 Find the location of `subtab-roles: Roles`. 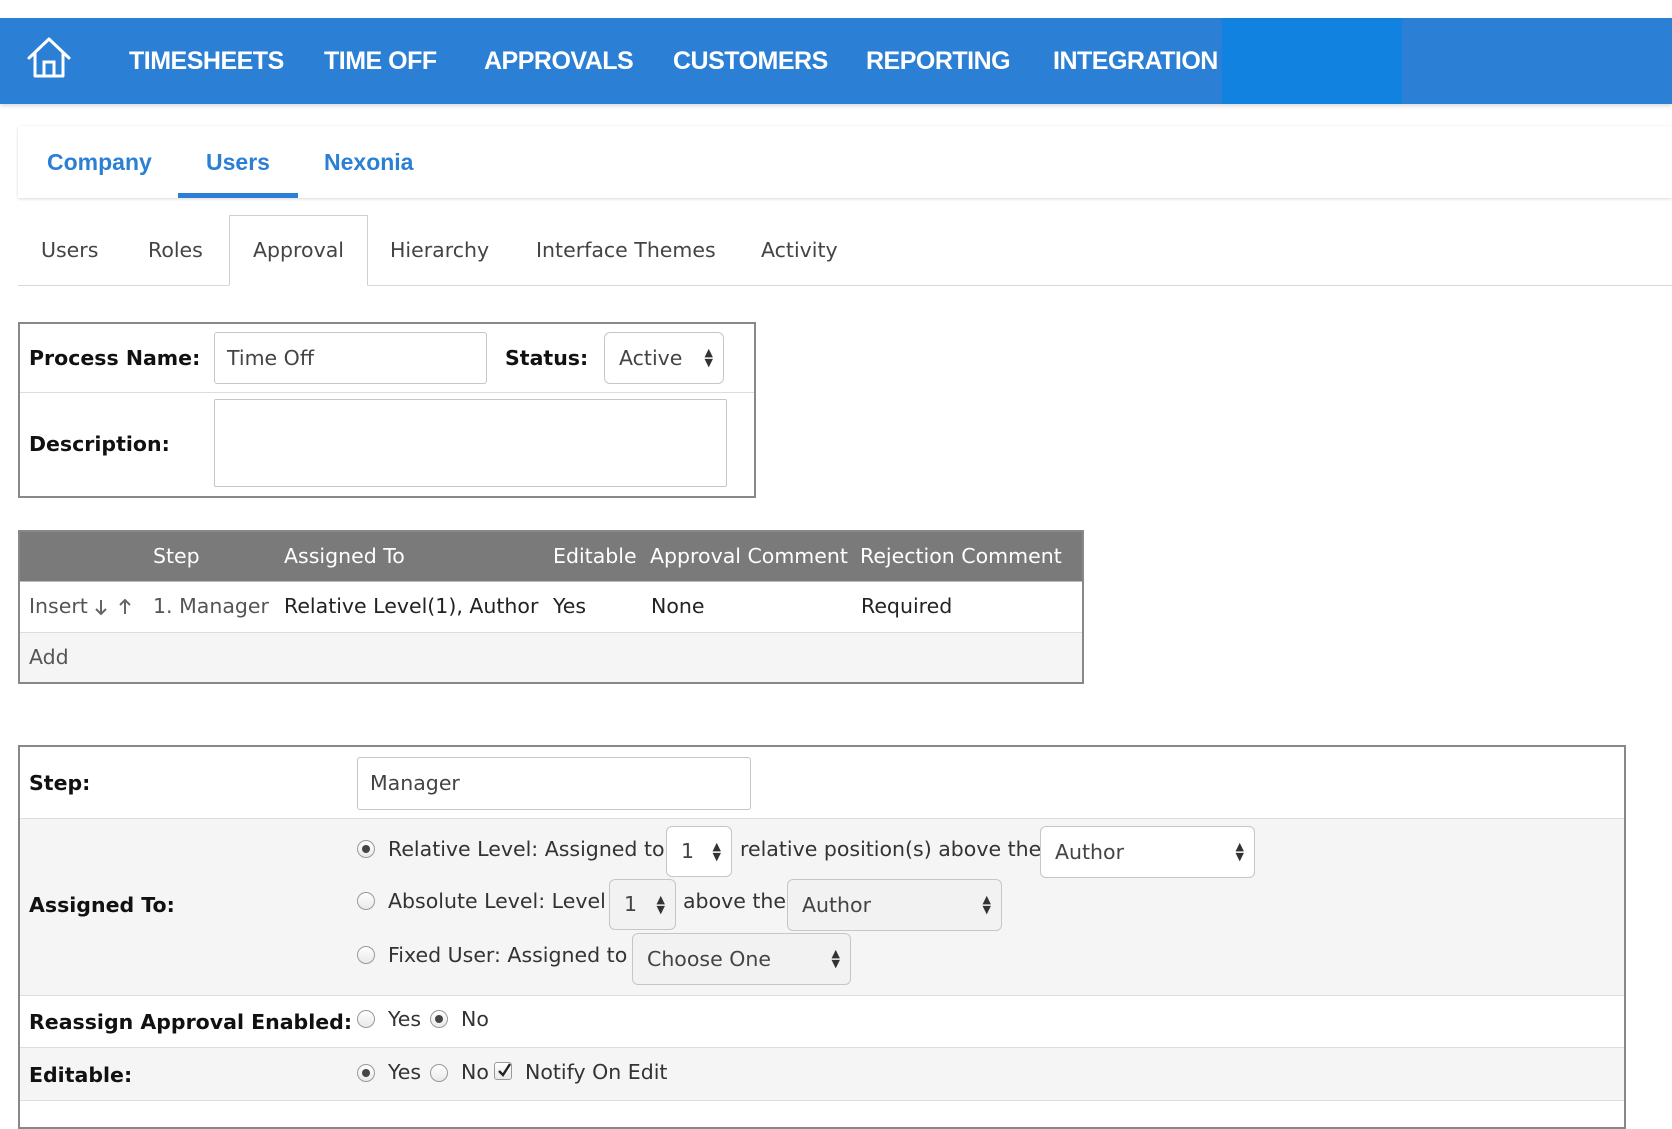

subtab-roles: Roles is located at coordinates (175, 250).